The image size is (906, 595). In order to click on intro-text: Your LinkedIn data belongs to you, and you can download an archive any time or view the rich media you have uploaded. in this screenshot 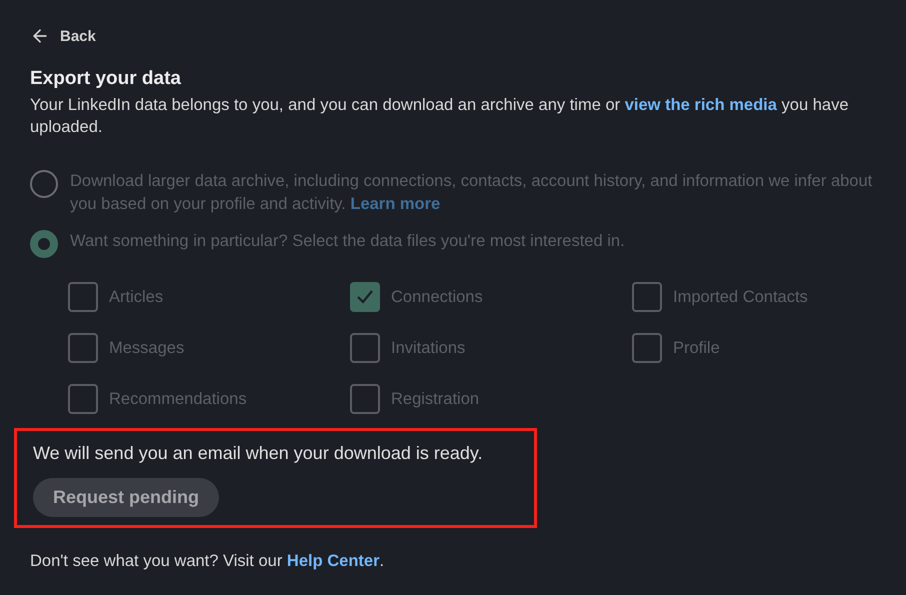, I will do `click(440, 116)`.